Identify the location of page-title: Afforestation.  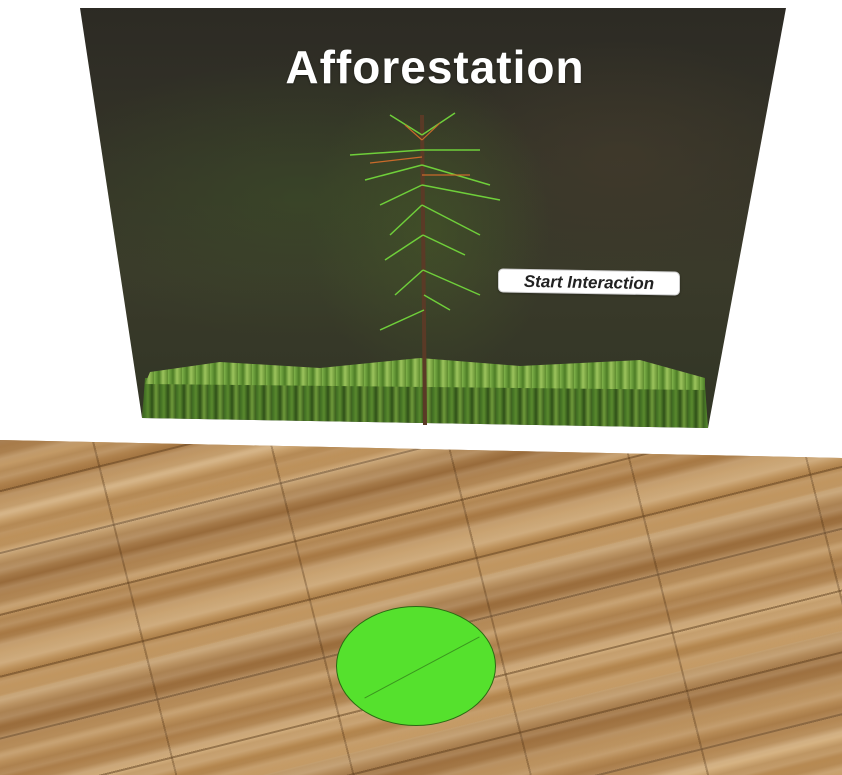
(435, 67).